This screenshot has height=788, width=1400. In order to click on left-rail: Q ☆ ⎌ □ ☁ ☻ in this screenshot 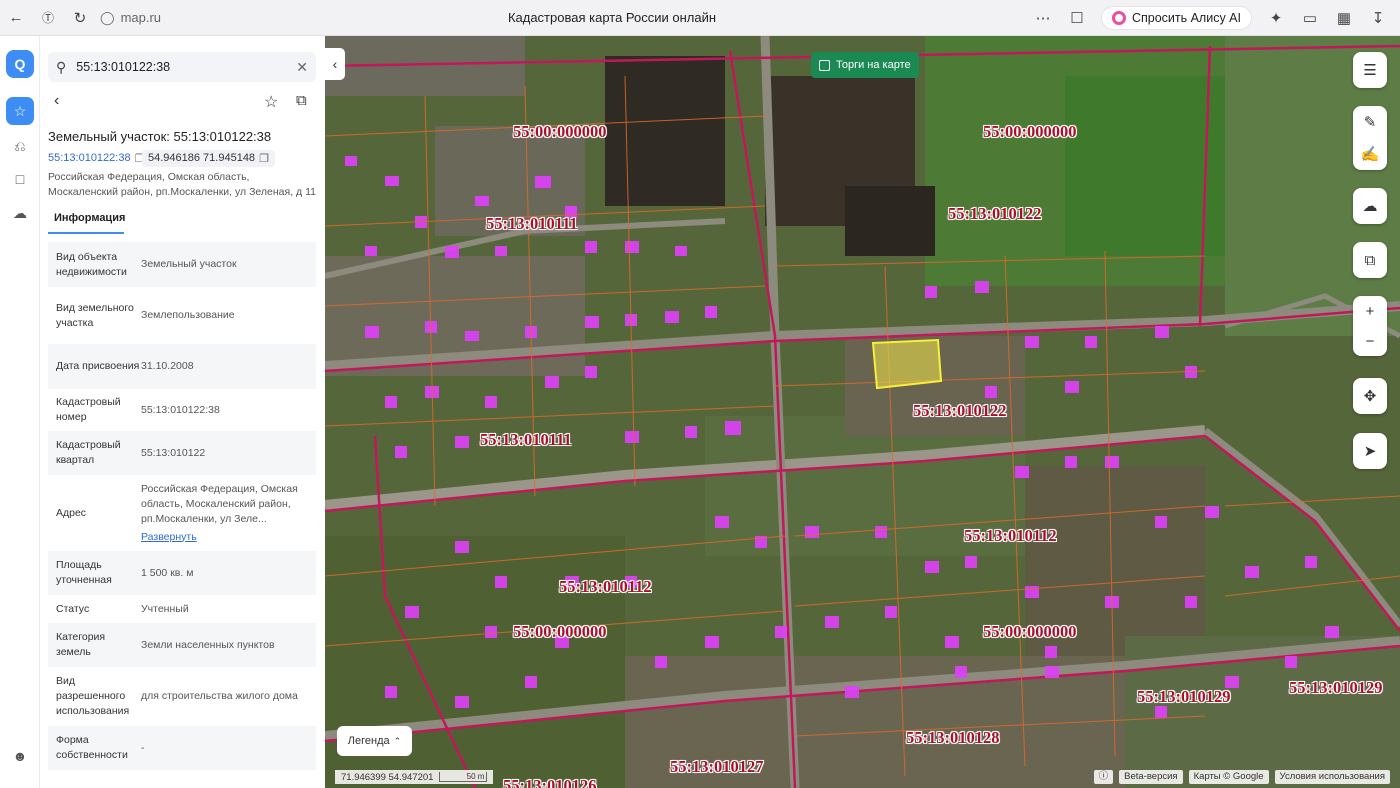, I will do `click(20, 412)`.